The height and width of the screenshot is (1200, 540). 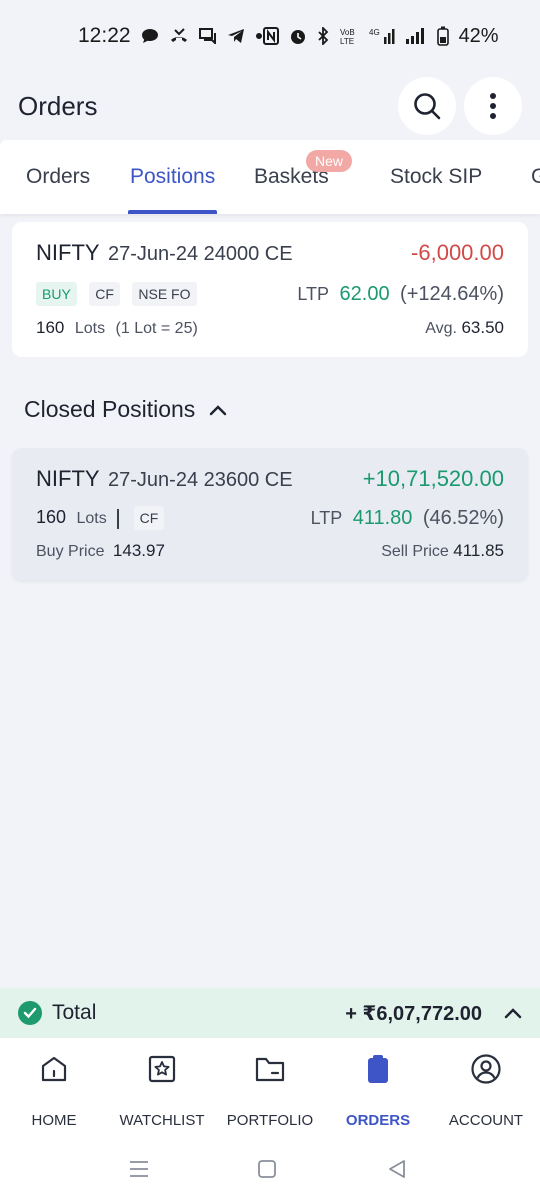 I want to click on user-circle-icon, so click(x=486, y=1069).